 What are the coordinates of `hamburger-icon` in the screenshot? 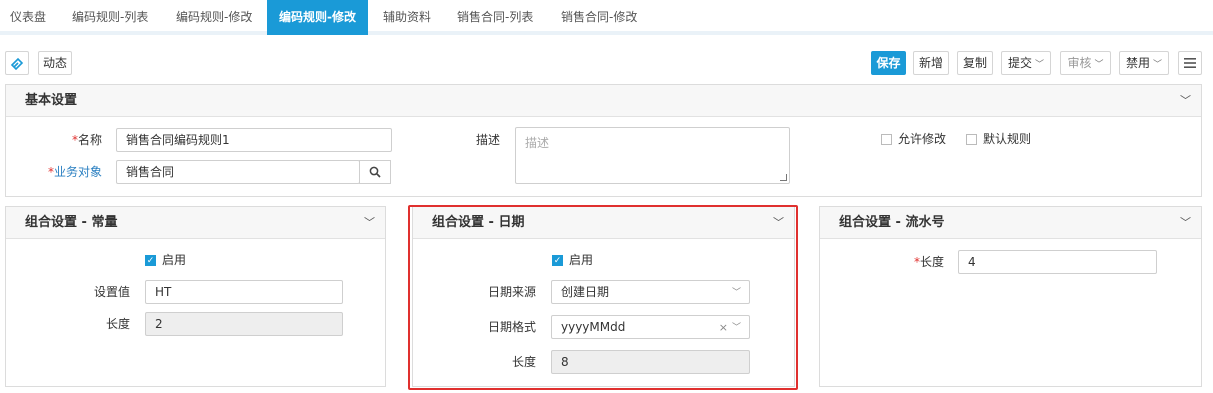 It's located at (1190, 65).